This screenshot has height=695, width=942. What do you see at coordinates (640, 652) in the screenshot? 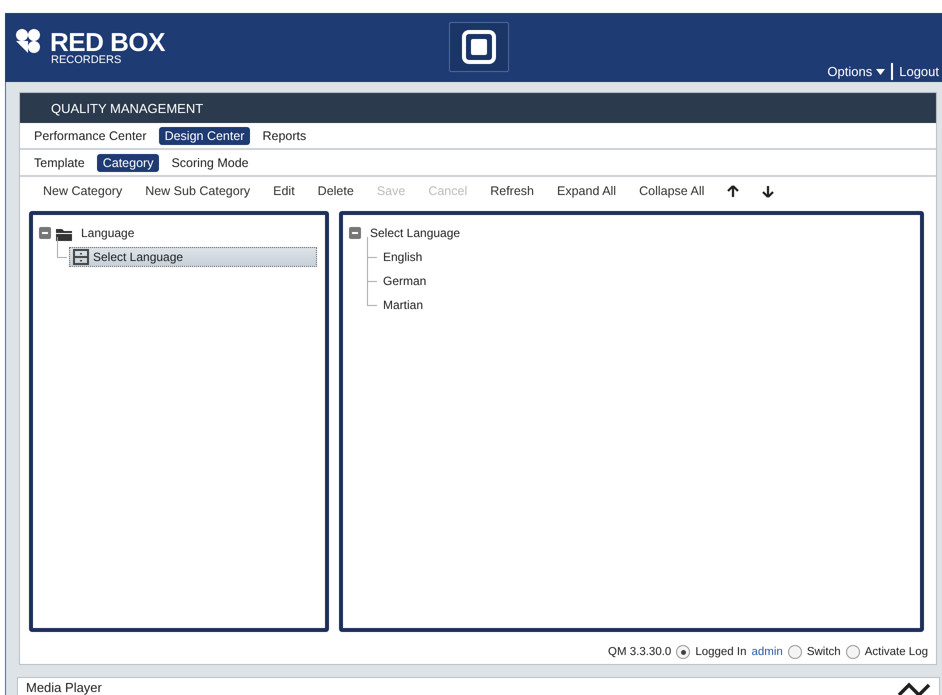
I see `version-label: QM 3.3.30.0` at bounding box center [640, 652].